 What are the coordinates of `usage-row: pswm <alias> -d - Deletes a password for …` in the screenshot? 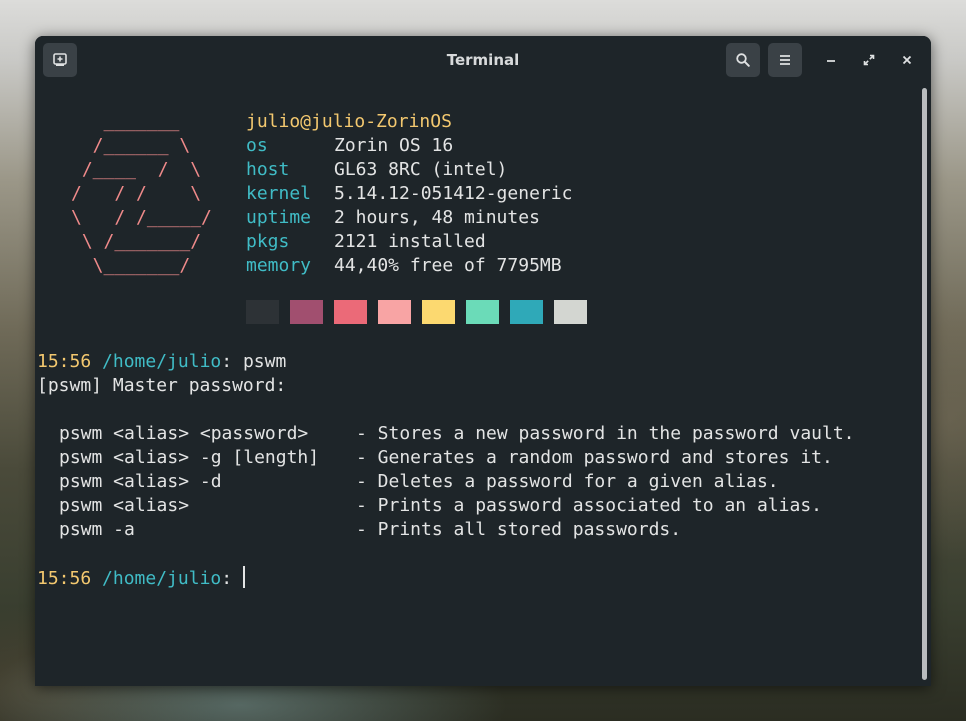 It's located at (419, 482).